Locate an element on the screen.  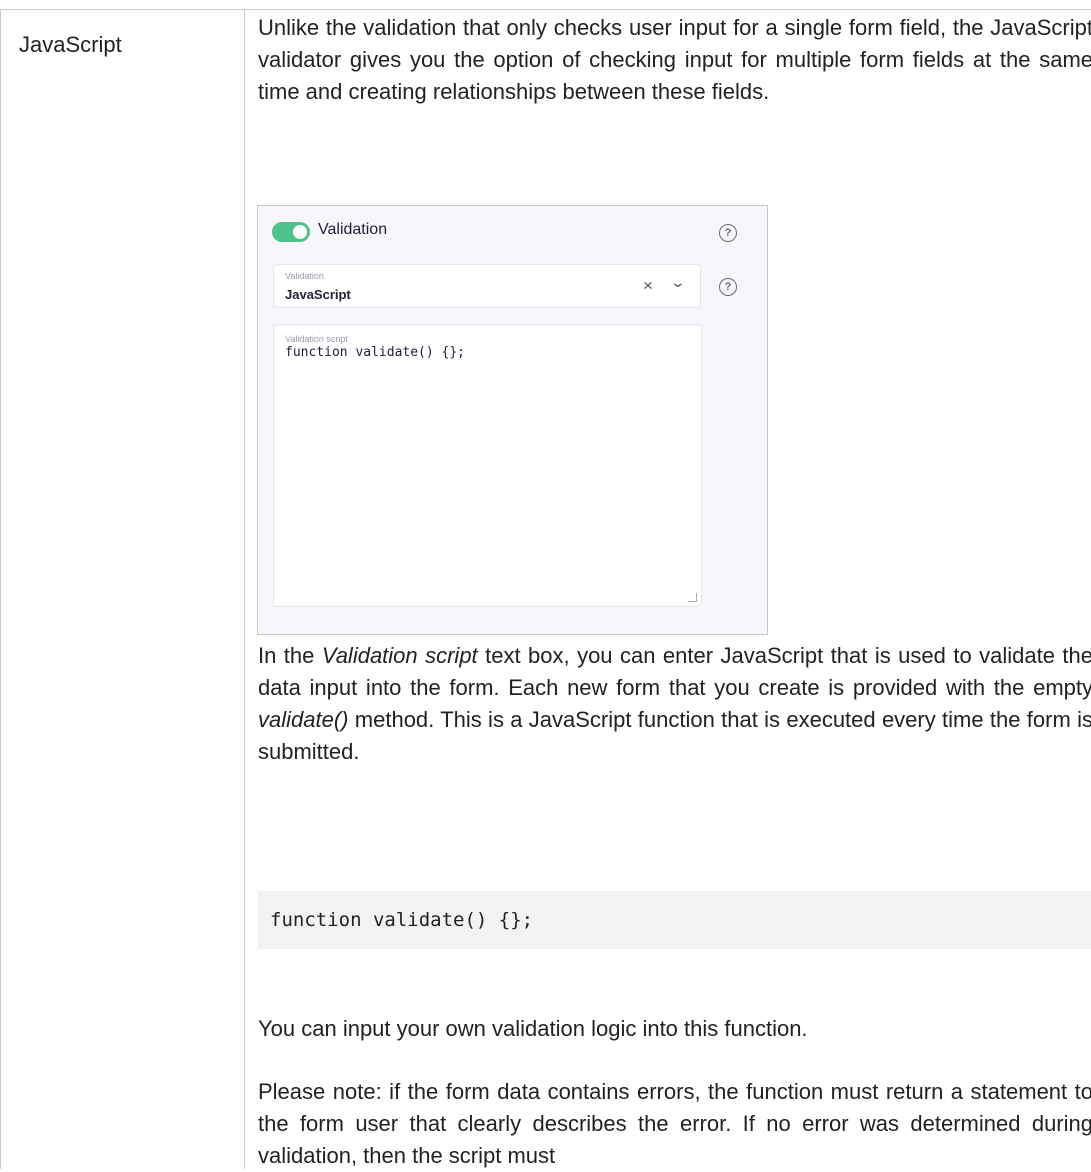
resize-handle-icon is located at coordinates (692, 597).